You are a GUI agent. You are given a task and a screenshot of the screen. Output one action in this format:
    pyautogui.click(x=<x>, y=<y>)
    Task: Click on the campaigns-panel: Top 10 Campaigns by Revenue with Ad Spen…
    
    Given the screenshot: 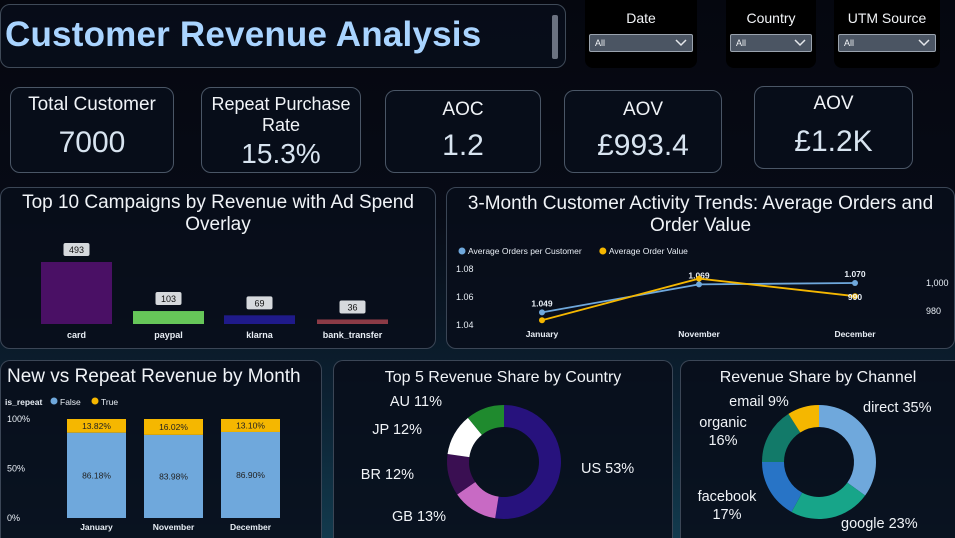 What is the action you would take?
    pyautogui.click(x=218, y=268)
    